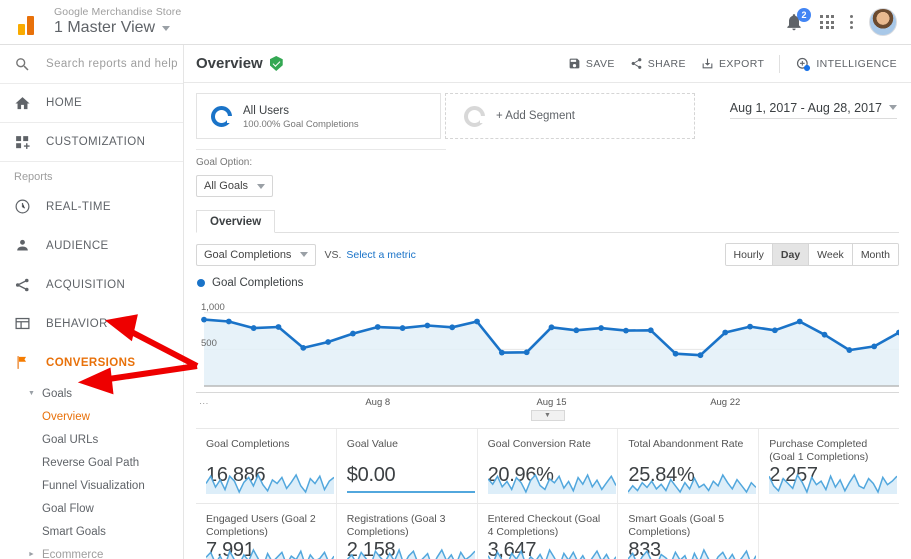 The image size is (911, 559). I want to click on sidebar-item-real-time: REAL-TIME, so click(91, 206).